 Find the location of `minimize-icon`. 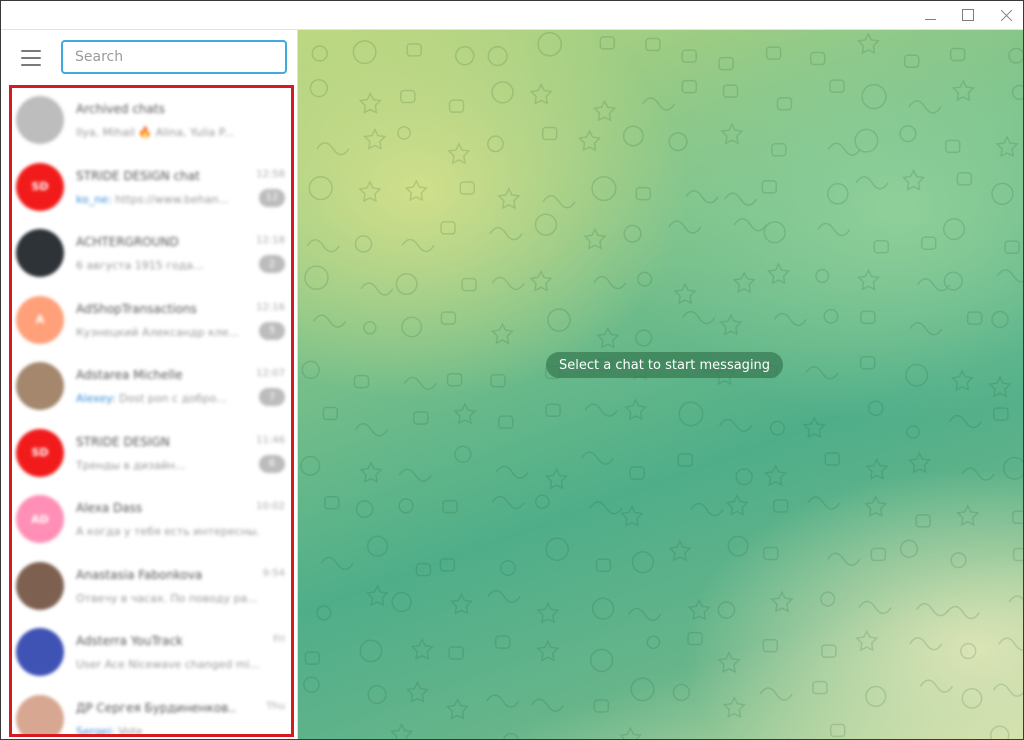

minimize-icon is located at coordinates (930, 19).